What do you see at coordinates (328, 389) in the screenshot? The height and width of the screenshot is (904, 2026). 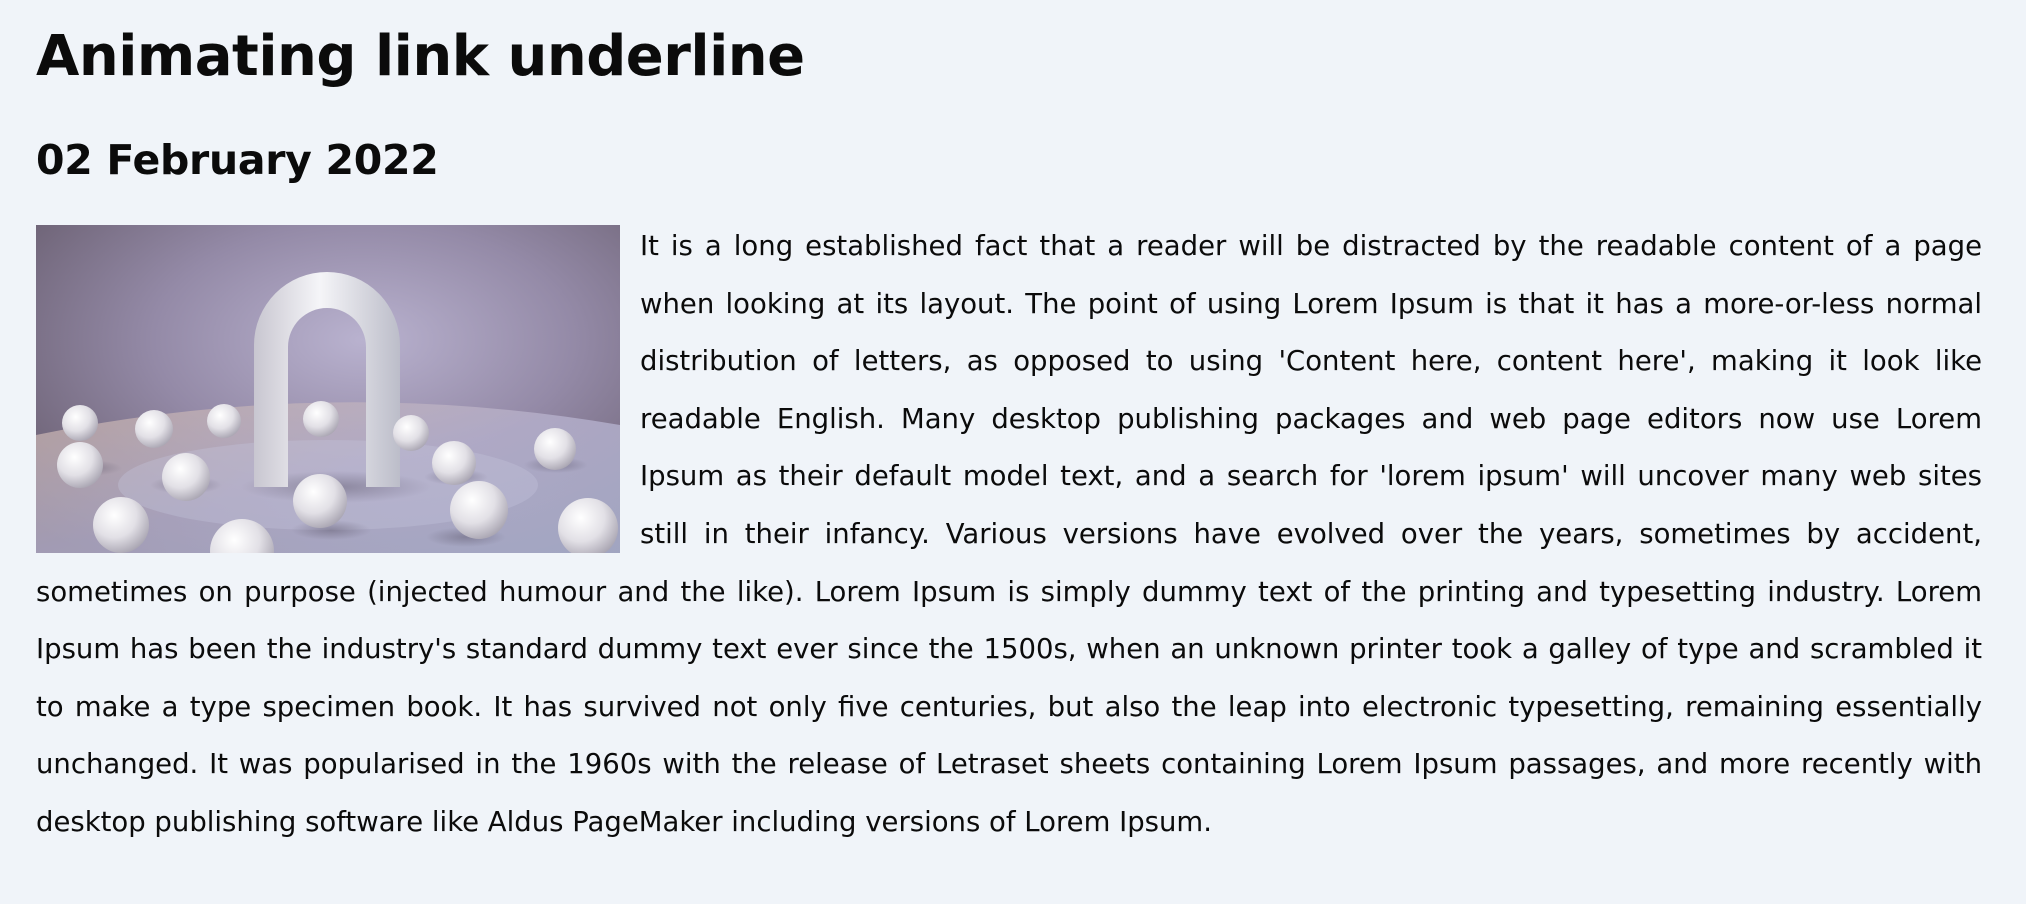 I see `hero-image` at bounding box center [328, 389].